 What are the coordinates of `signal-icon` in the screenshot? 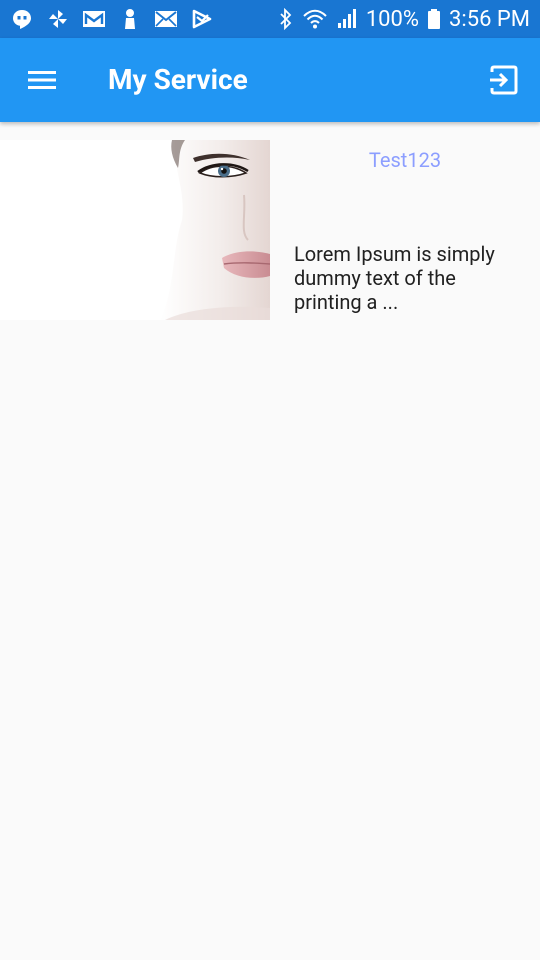 It's located at (347, 19).